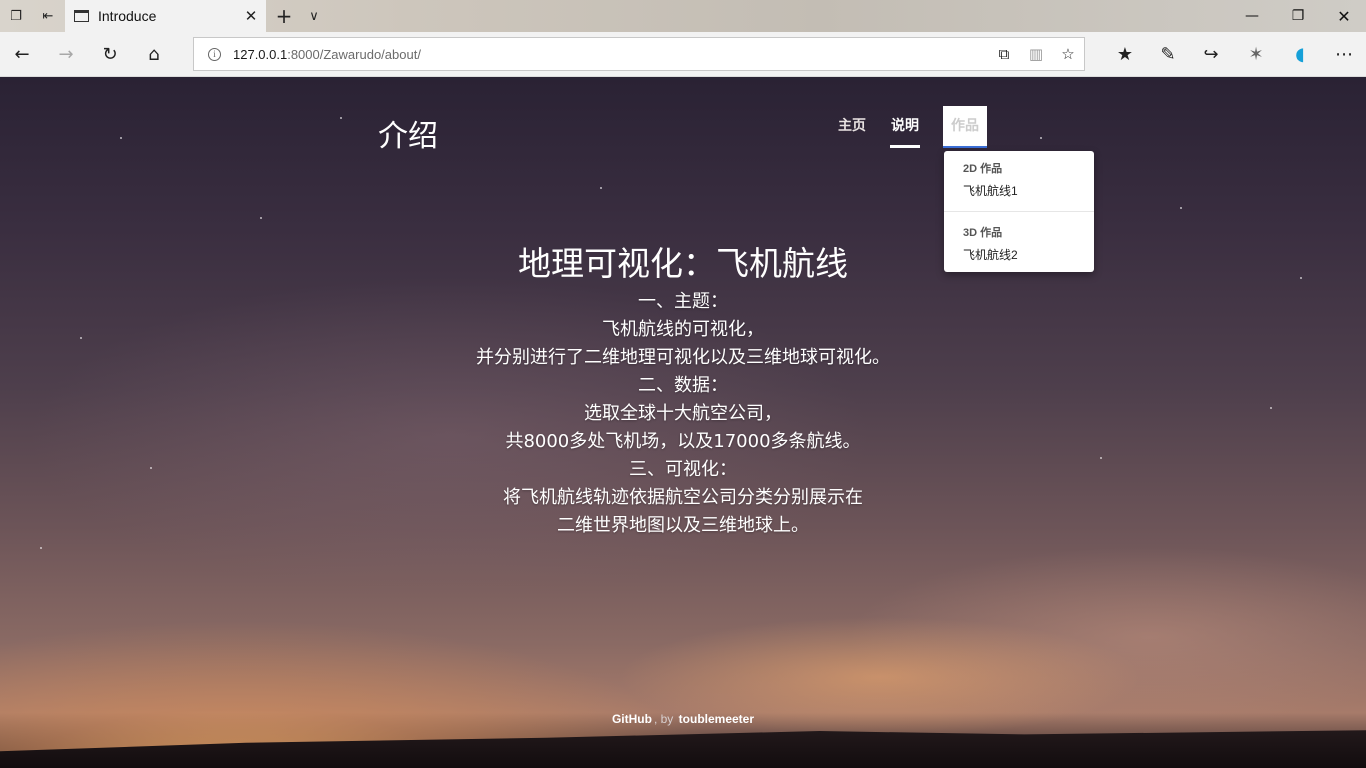 This screenshot has height=768, width=1366. I want to click on set-tabs-aside-icon: ⇤, so click(48, 16).